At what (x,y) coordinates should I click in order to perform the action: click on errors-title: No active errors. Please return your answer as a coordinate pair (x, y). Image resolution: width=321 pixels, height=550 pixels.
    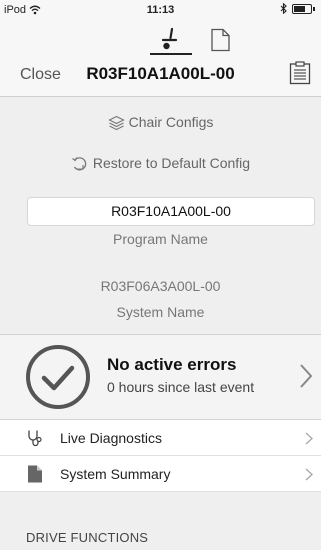
    Looking at the image, I should click on (172, 364).